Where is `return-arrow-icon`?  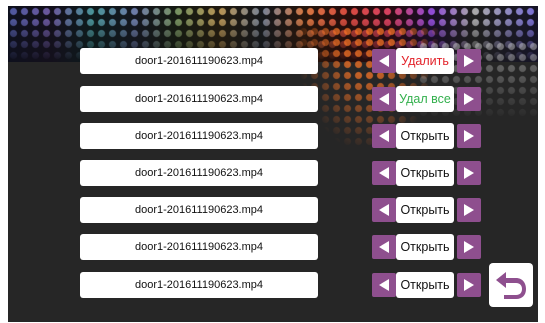
return-arrow-icon is located at coordinates (511, 285).